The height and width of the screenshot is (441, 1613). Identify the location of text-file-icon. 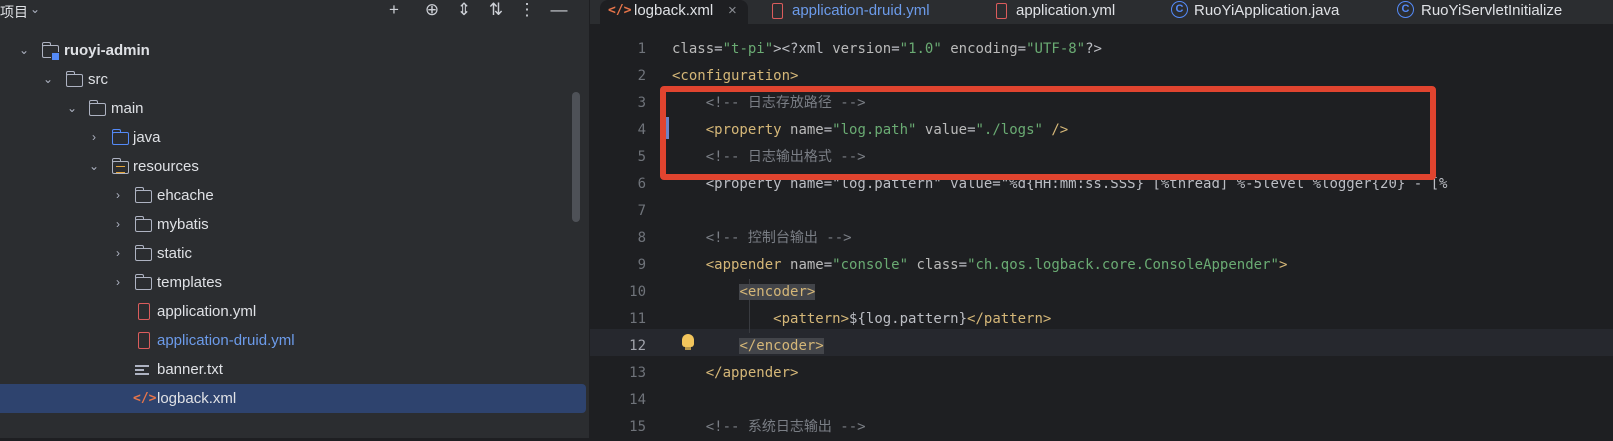
(142, 370).